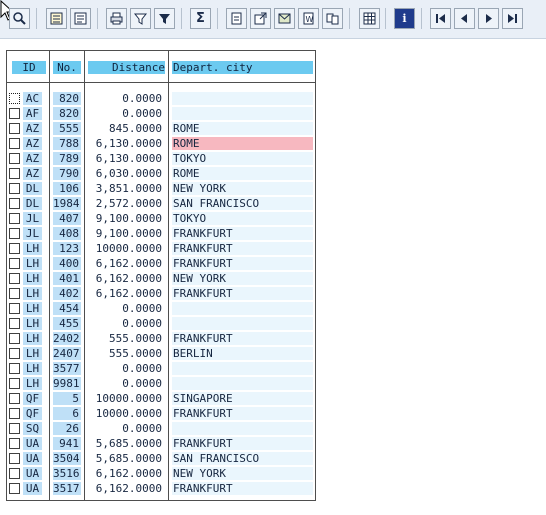 This screenshot has height=515, width=546. What do you see at coordinates (29, 67) in the screenshot?
I see `column-header-id: ID` at bounding box center [29, 67].